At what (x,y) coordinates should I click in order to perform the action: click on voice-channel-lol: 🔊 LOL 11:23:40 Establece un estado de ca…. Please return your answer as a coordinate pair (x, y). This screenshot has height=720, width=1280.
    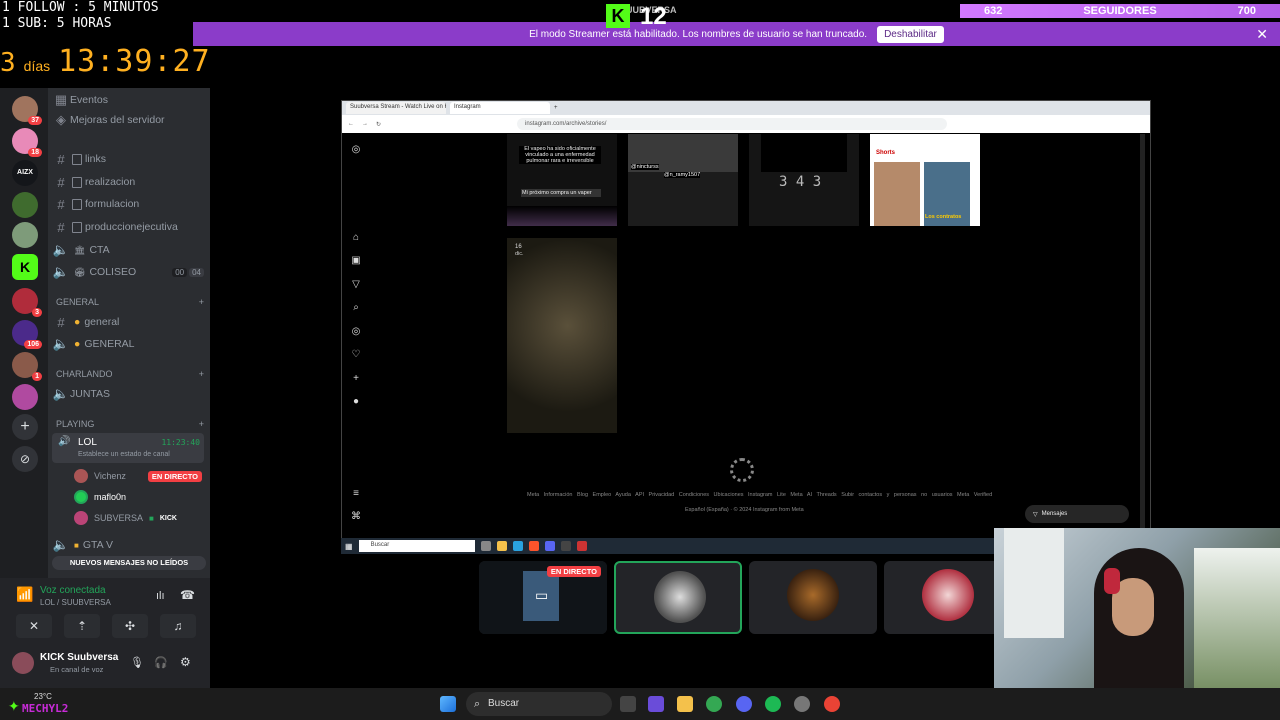
    Looking at the image, I should click on (128, 448).